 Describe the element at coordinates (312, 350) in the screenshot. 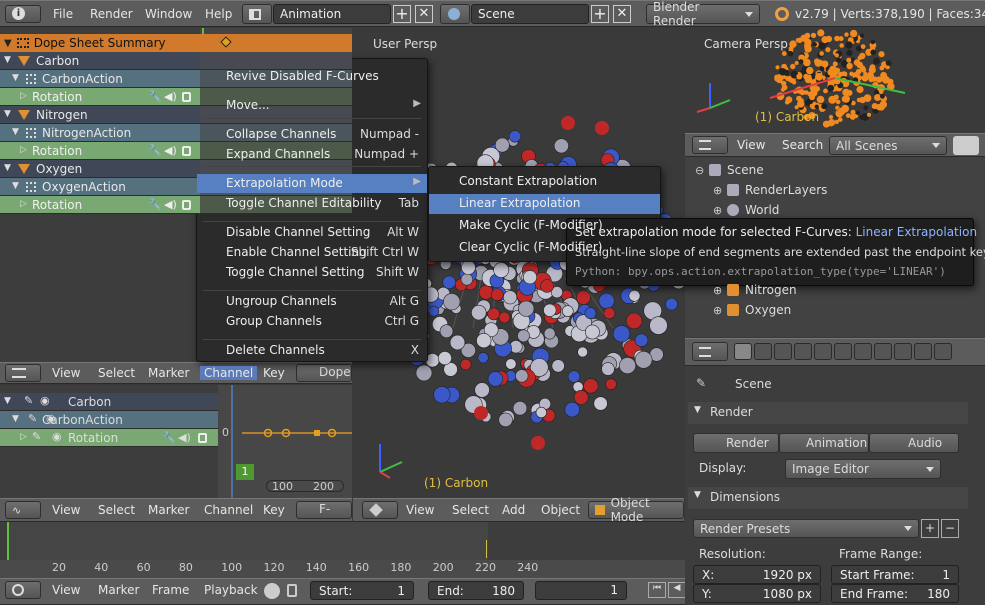

I see `context-menu-item: Delete Channels X` at that location.